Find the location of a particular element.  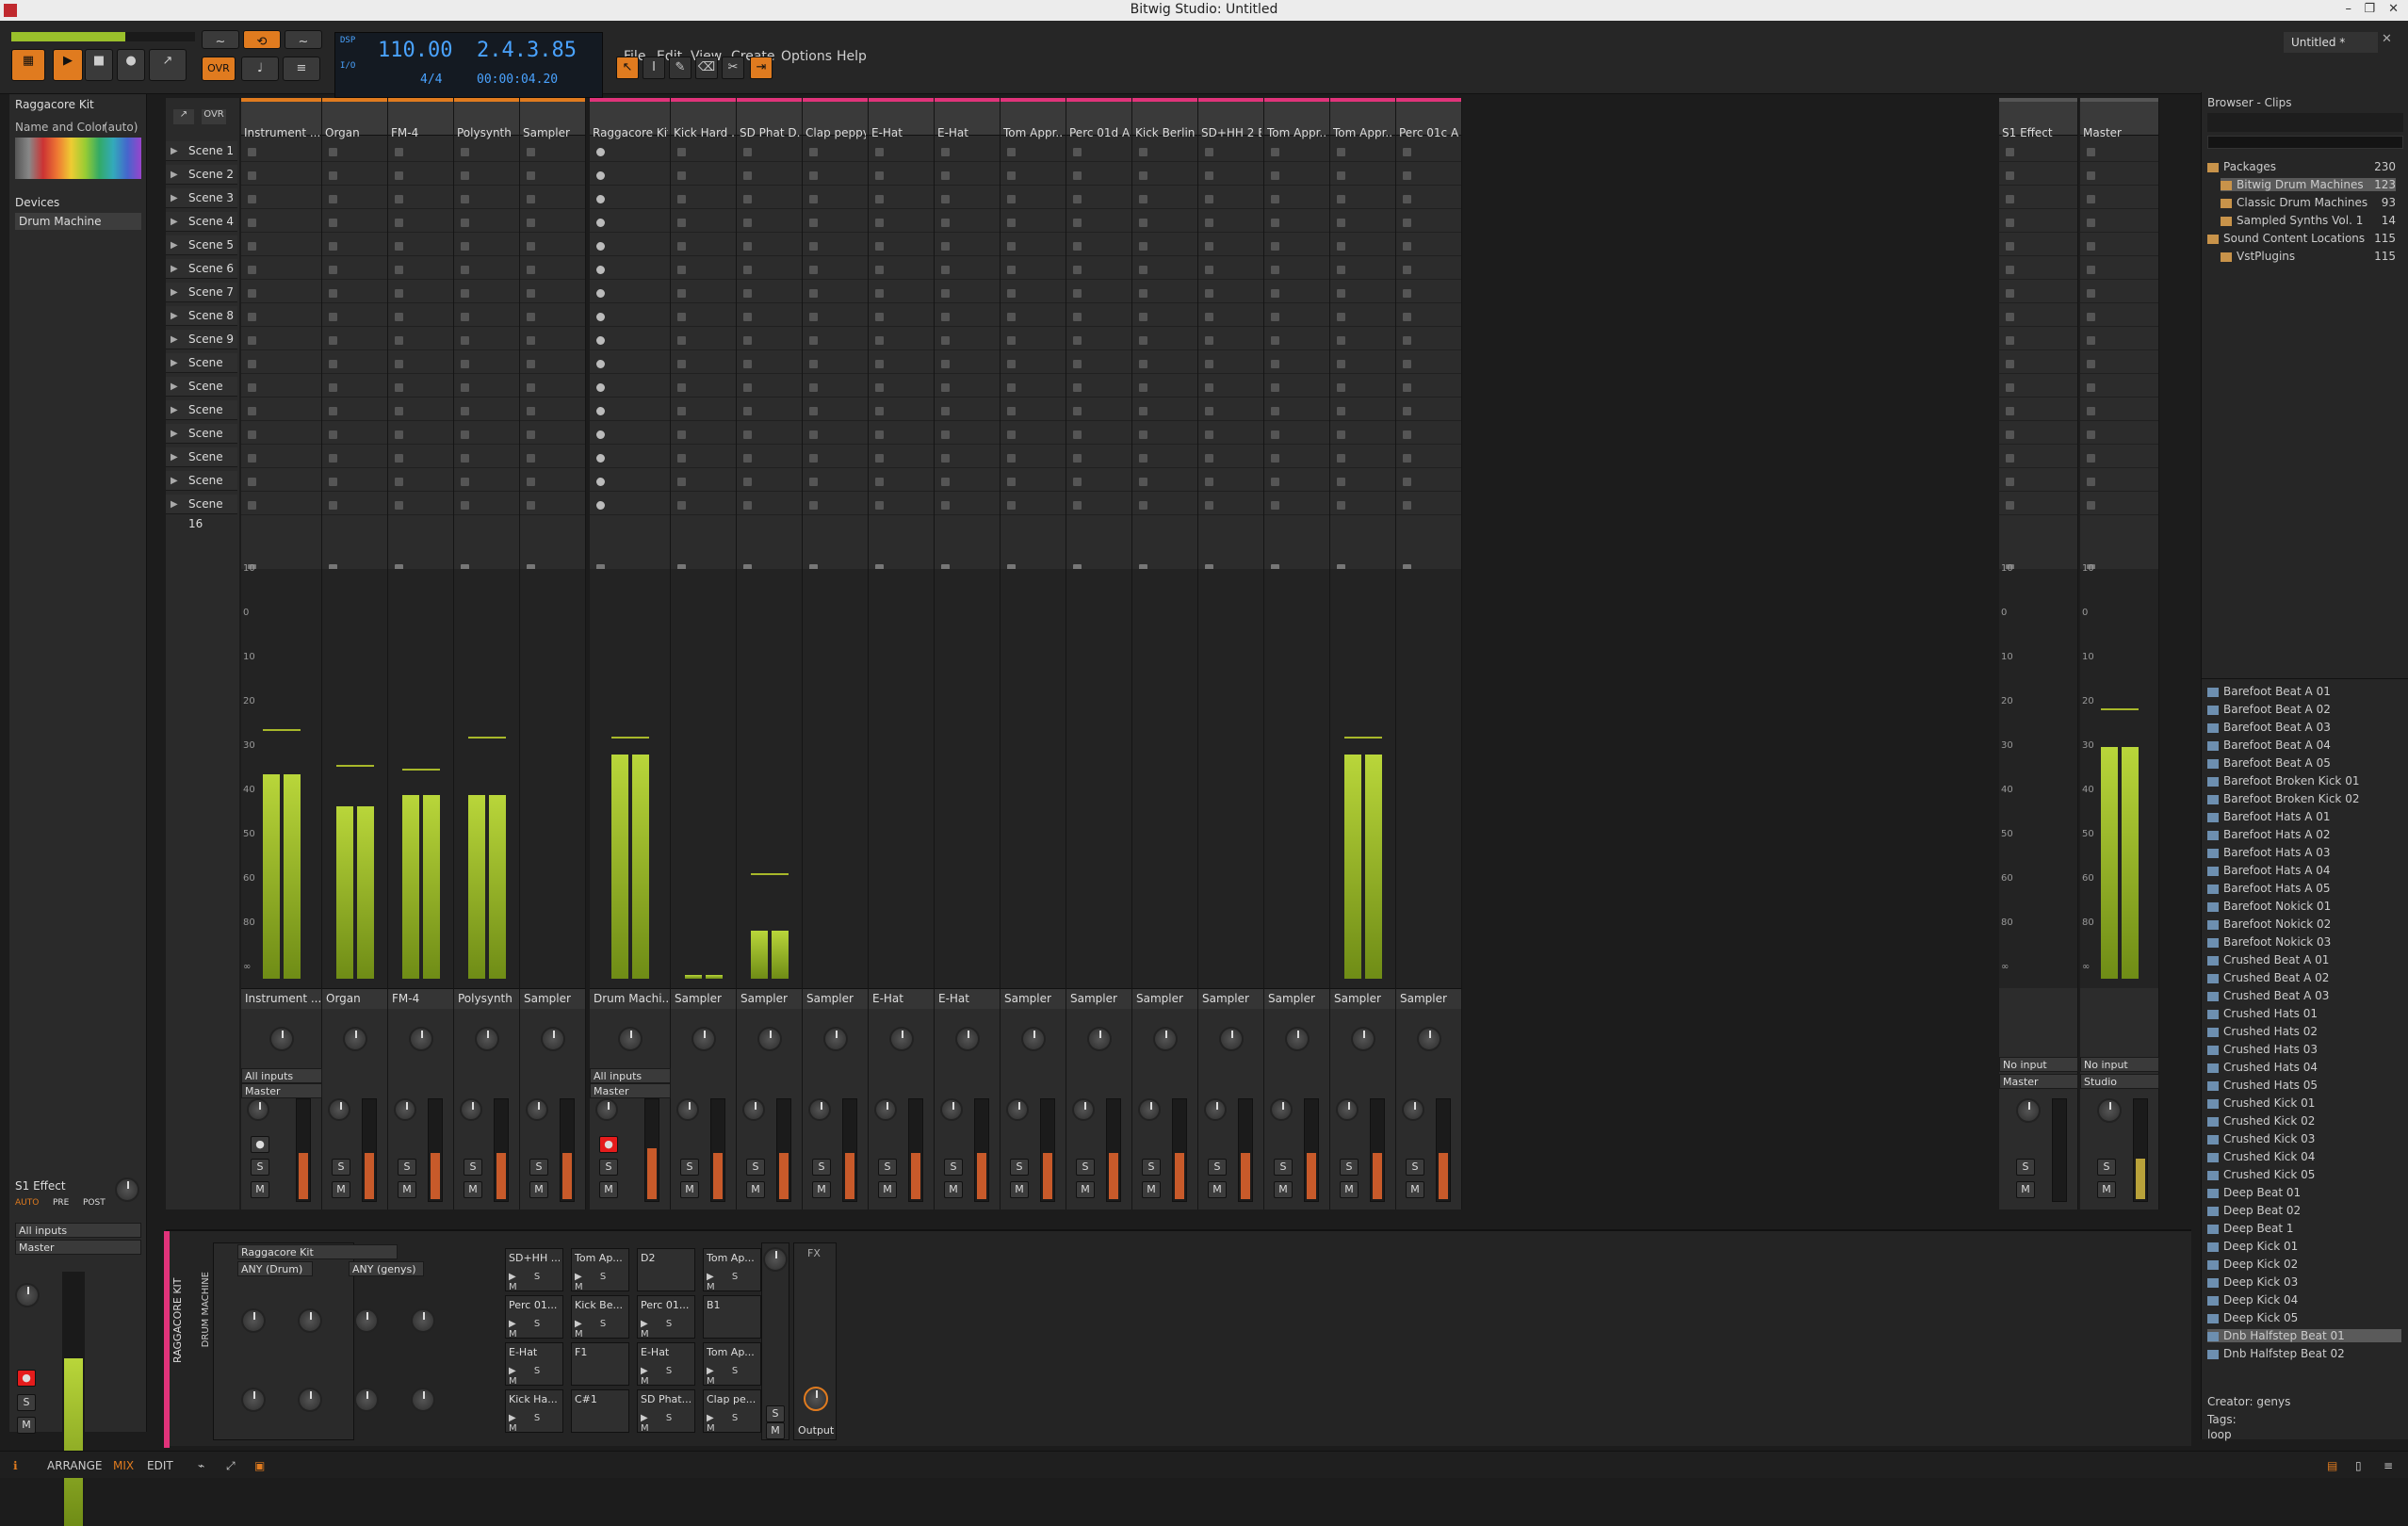

close-button: ✕ is located at coordinates (2393, 9).